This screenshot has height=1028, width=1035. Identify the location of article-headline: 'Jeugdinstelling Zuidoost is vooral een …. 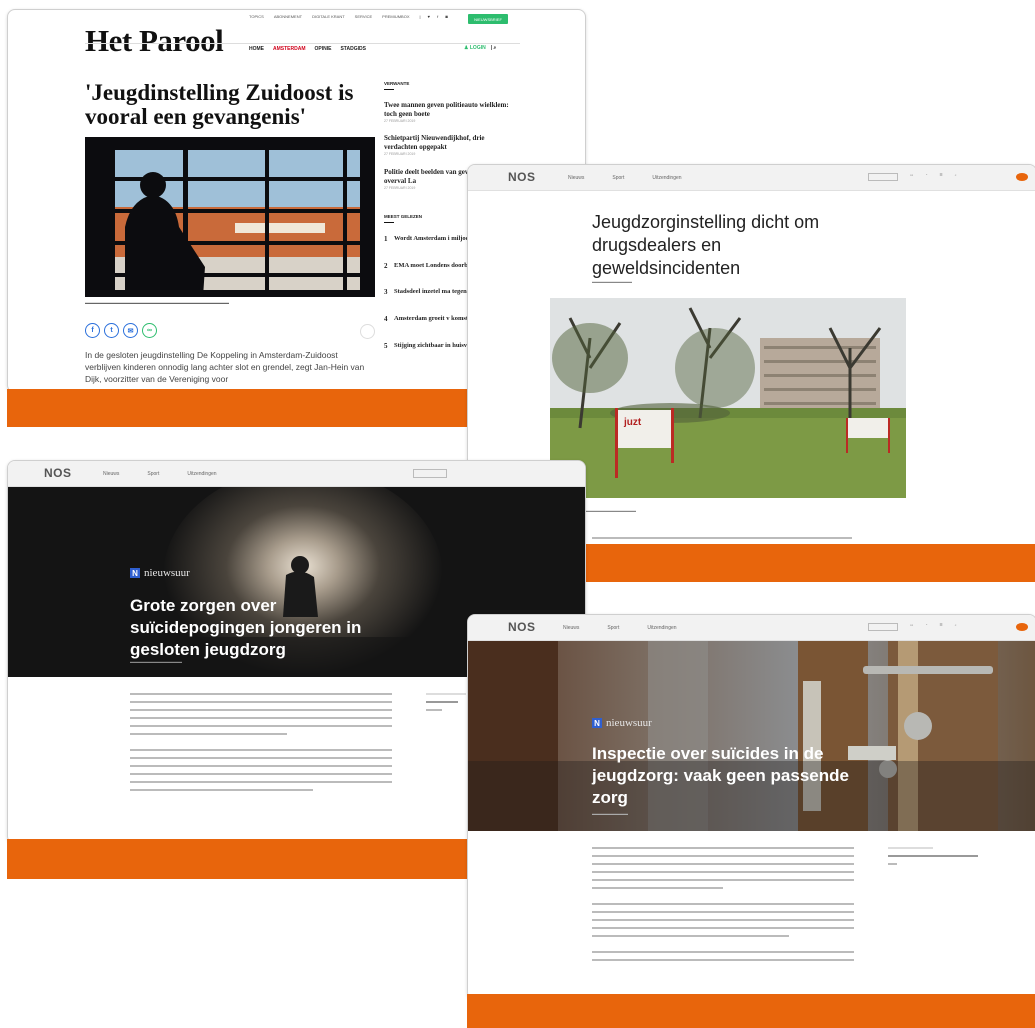
(219, 104).